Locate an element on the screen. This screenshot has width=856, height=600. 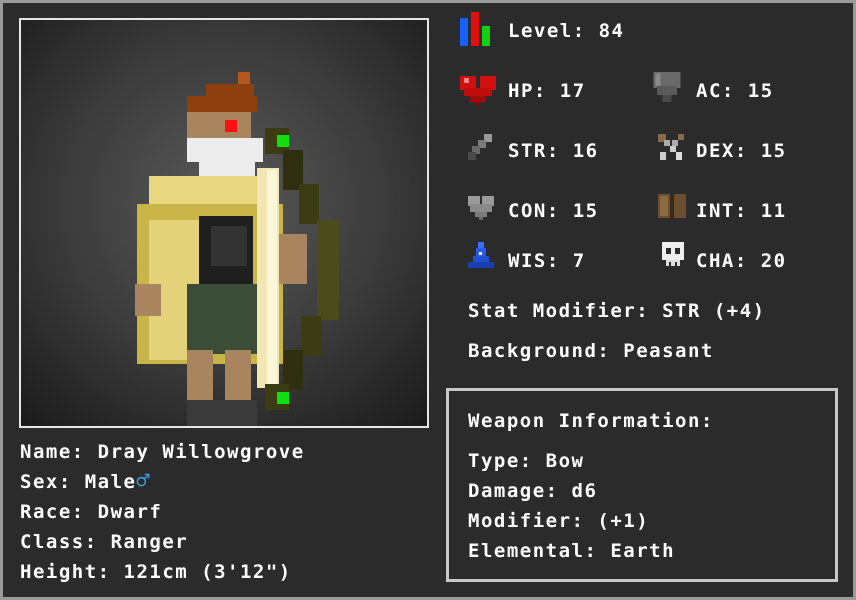
weapon-type: Type: Bow is located at coordinates (526, 461).